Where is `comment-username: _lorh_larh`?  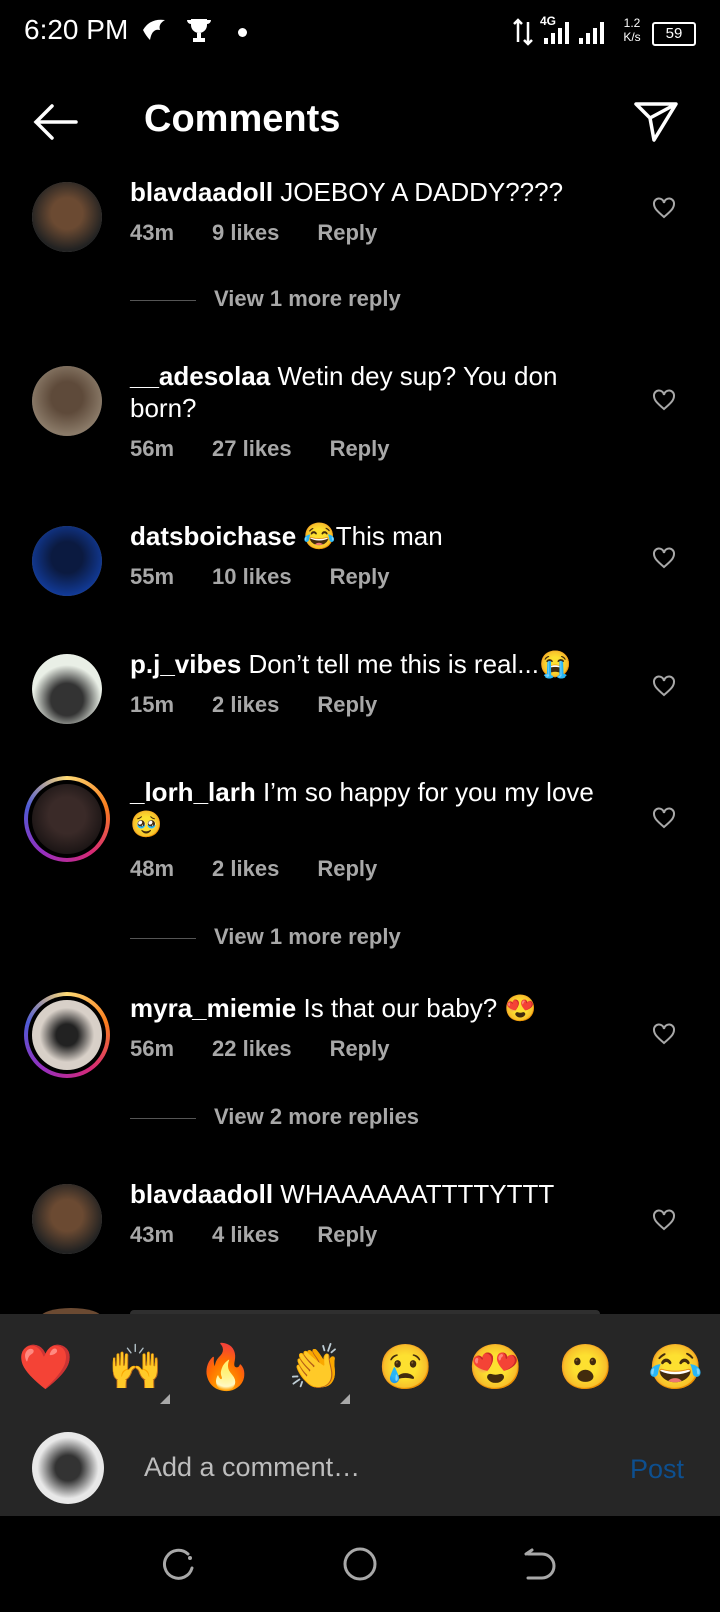 comment-username: _lorh_larh is located at coordinates (193, 792).